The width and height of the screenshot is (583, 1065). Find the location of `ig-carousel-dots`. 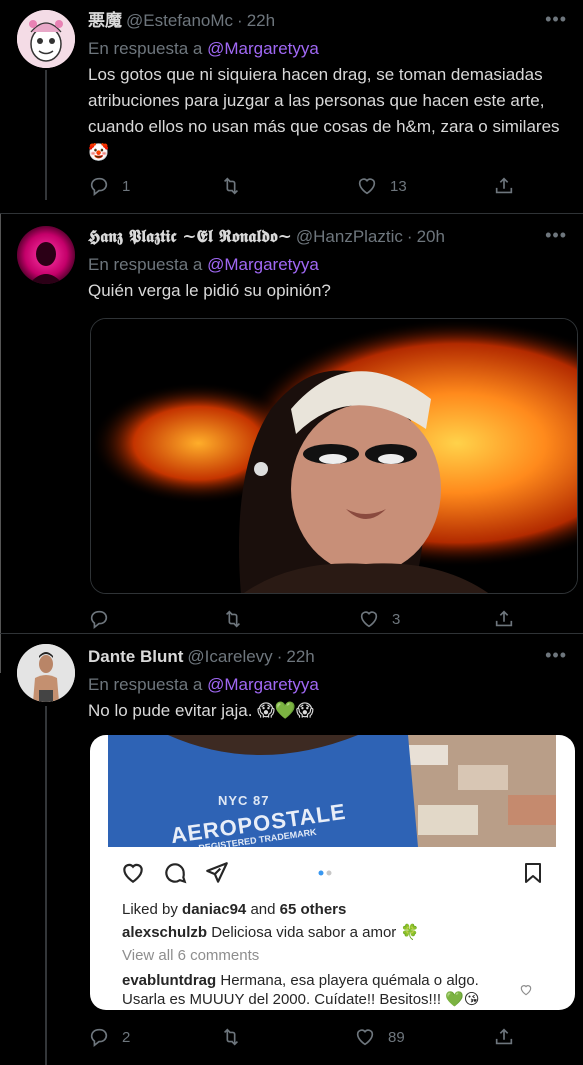

ig-carousel-dots is located at coordinates (325, 873).